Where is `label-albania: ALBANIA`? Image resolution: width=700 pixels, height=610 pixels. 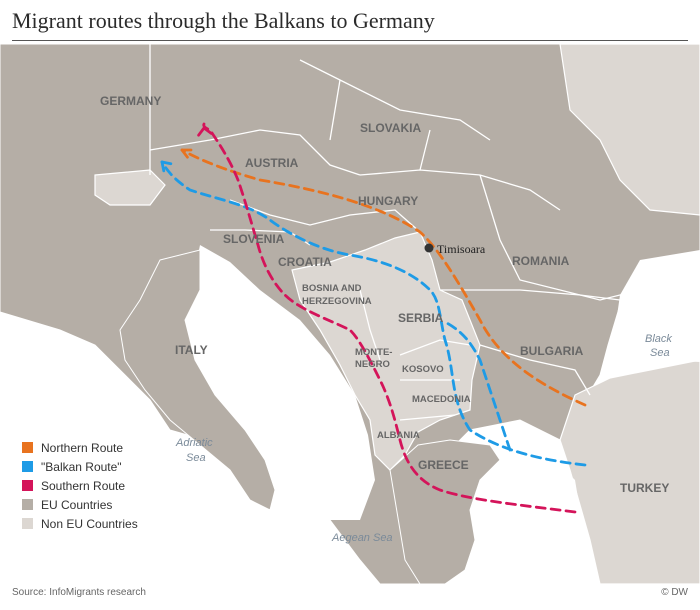
label-albania: ALBANIA is located at coordinates (398, 435).